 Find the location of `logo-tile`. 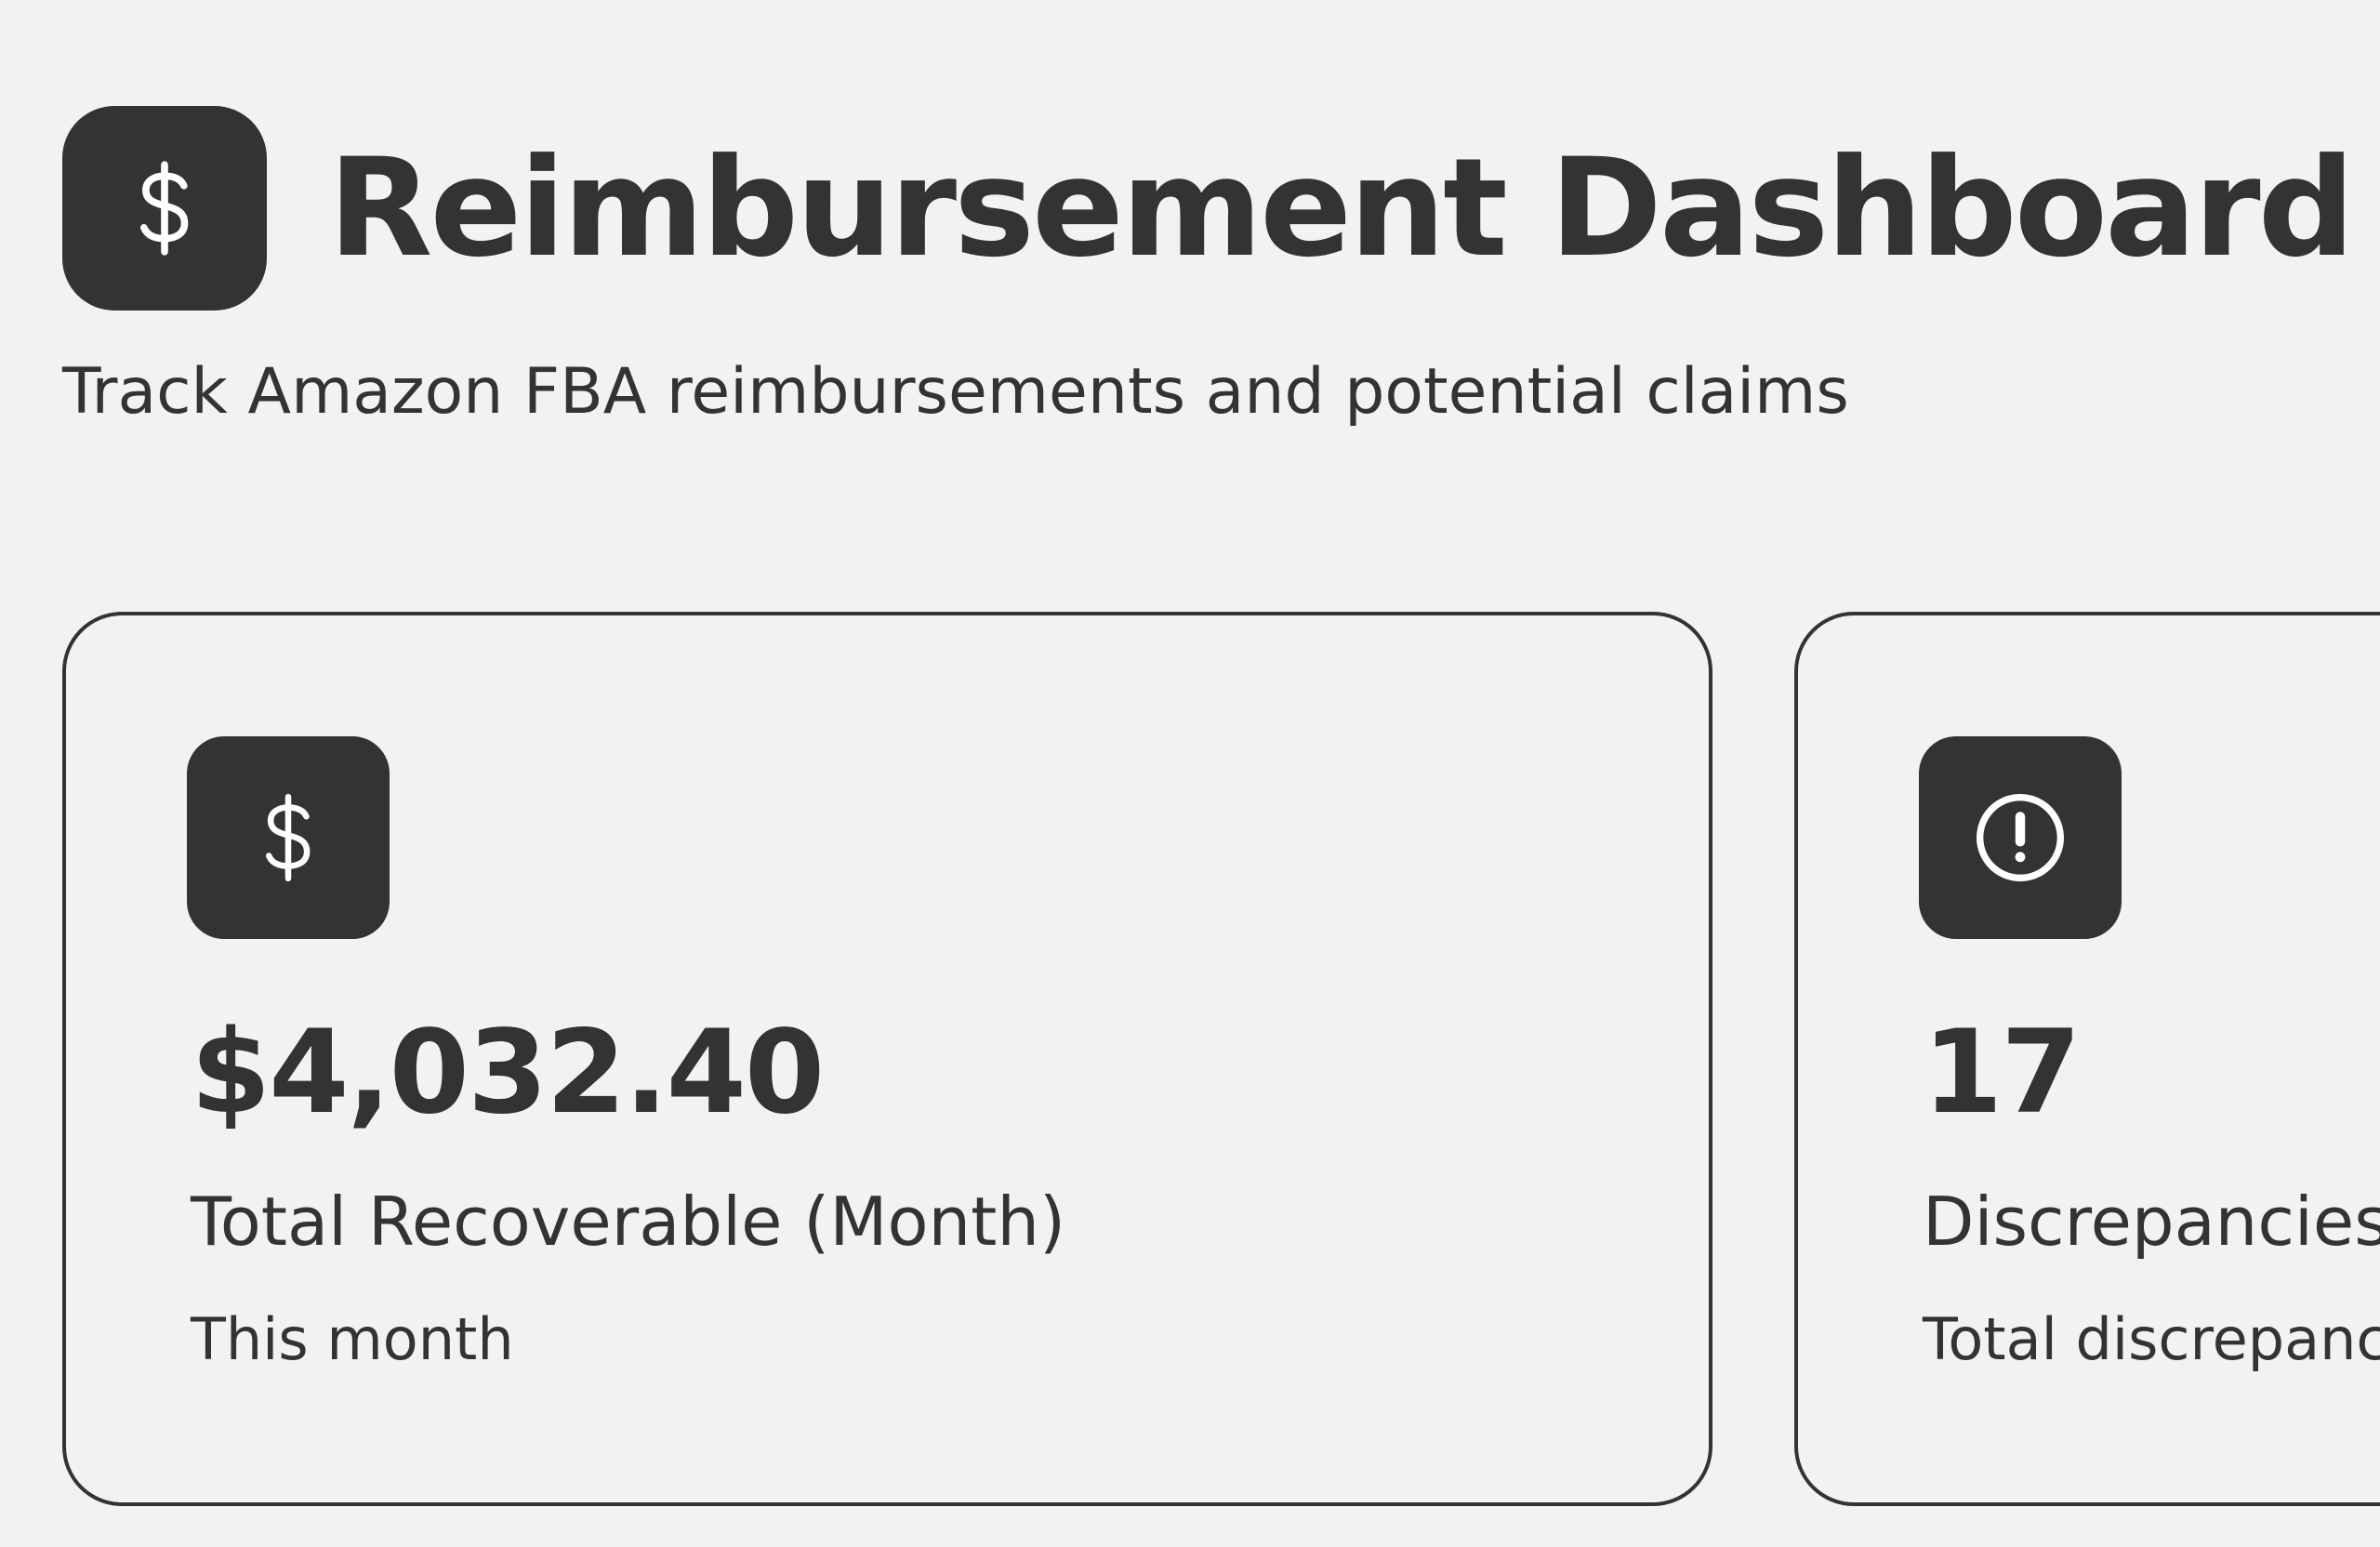

logo-tile is located at coordinates (164, 208).